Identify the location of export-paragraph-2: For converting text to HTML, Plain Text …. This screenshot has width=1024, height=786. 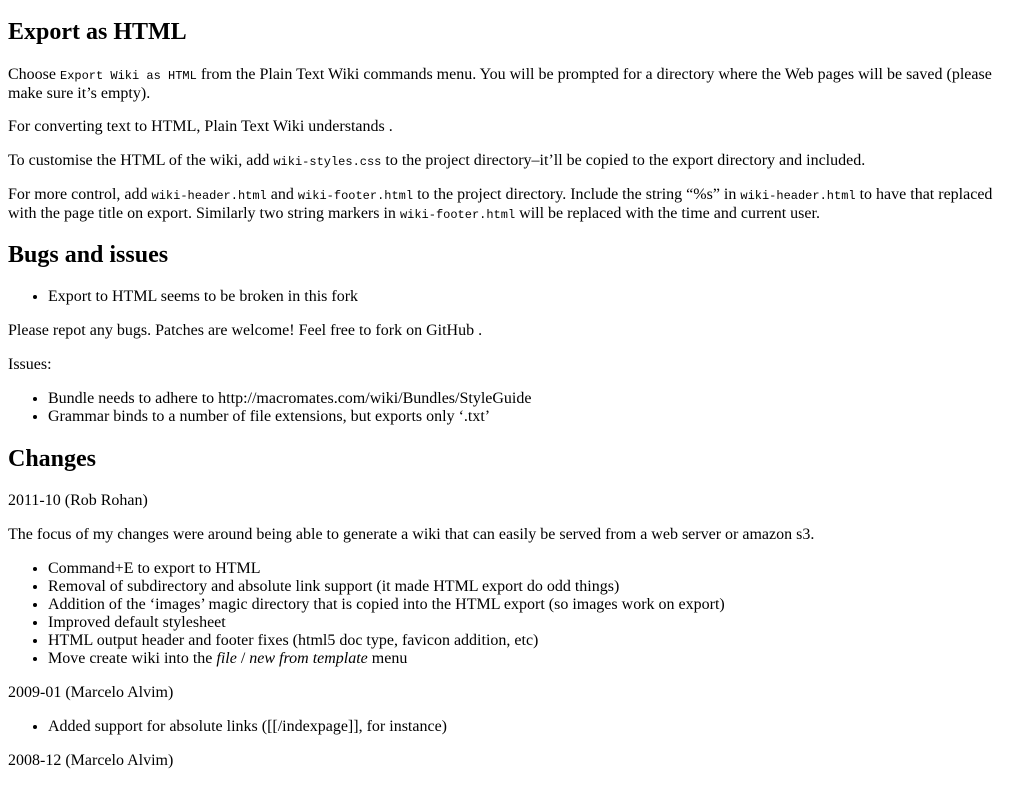
(200, 126).